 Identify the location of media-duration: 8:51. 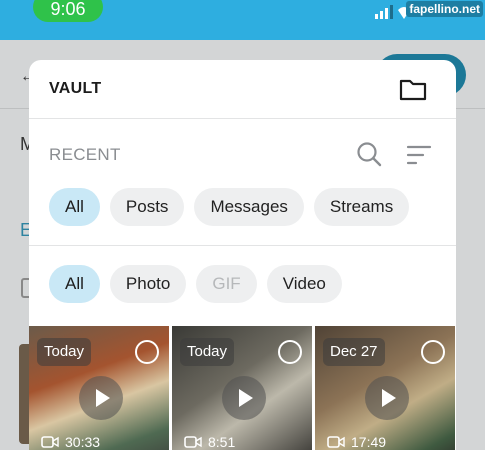
(222, 442).